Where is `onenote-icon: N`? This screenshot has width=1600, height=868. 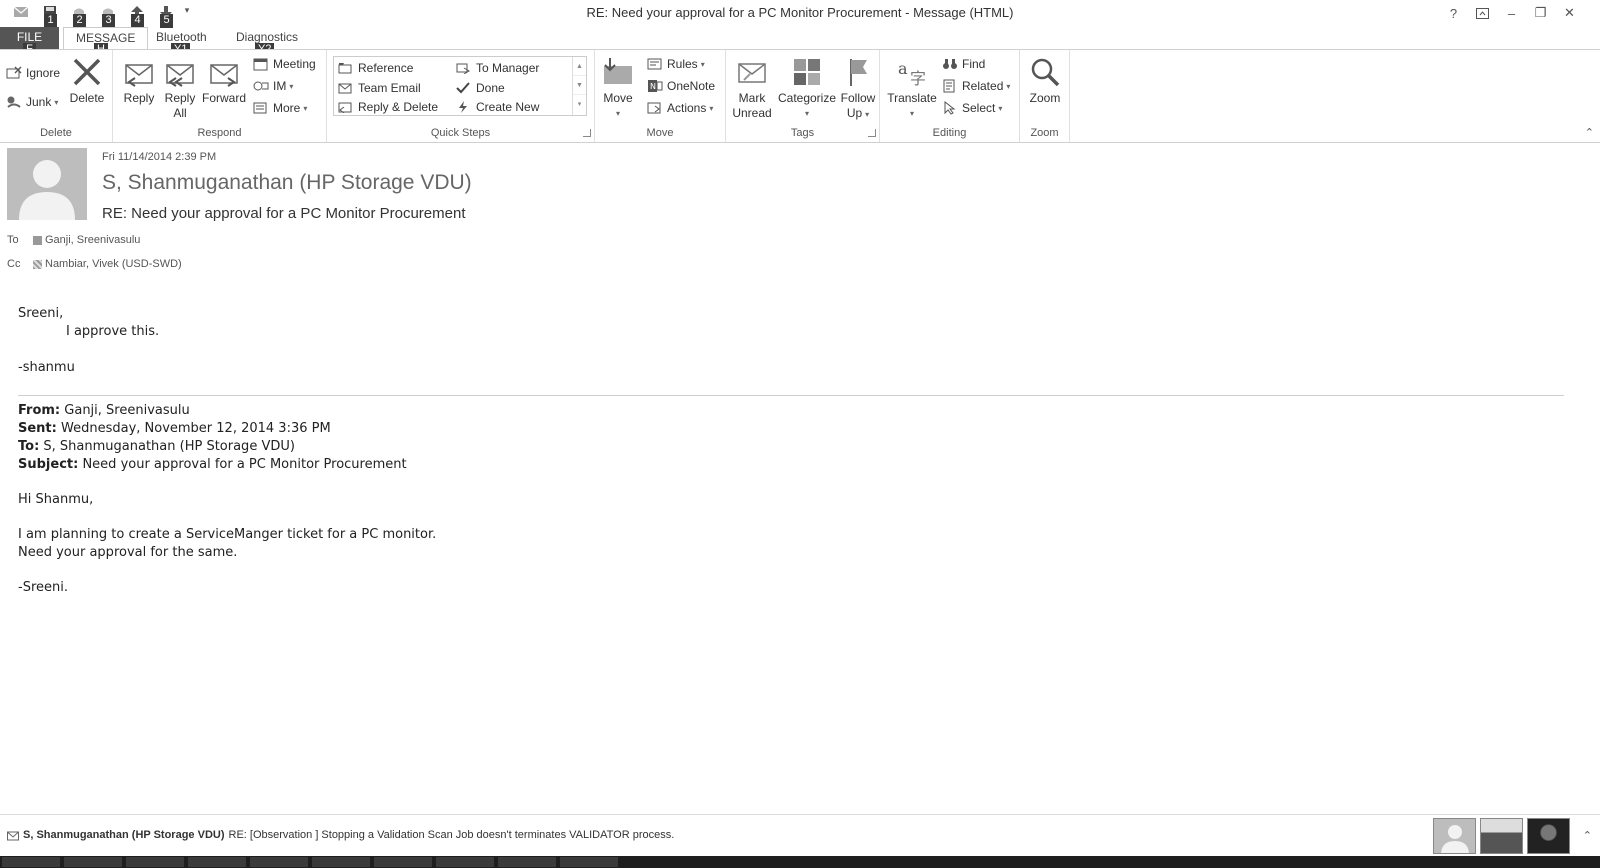 onenote-icon: N is located at coordinates (655, 86).